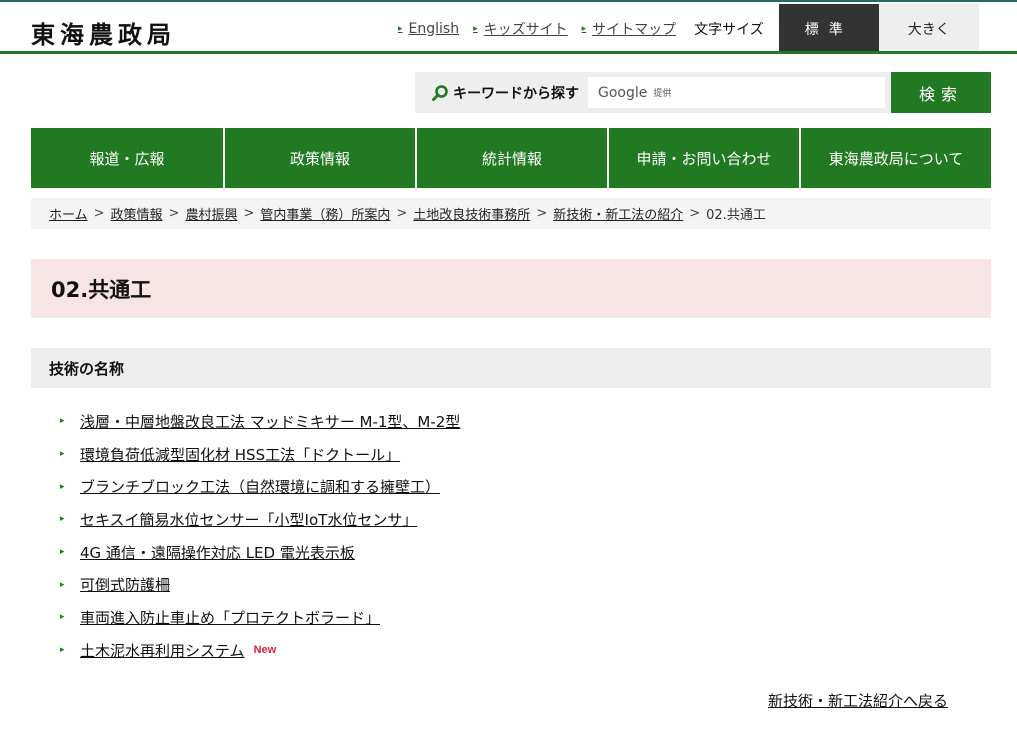 Image resolution: width=1017 pixels, height=731 pixels. What do you see at coordinates (325, 213) in the screenshot?
I see `breadcrumb-offices: 管内事業（務）所案内` at bounding box center [325, 213].